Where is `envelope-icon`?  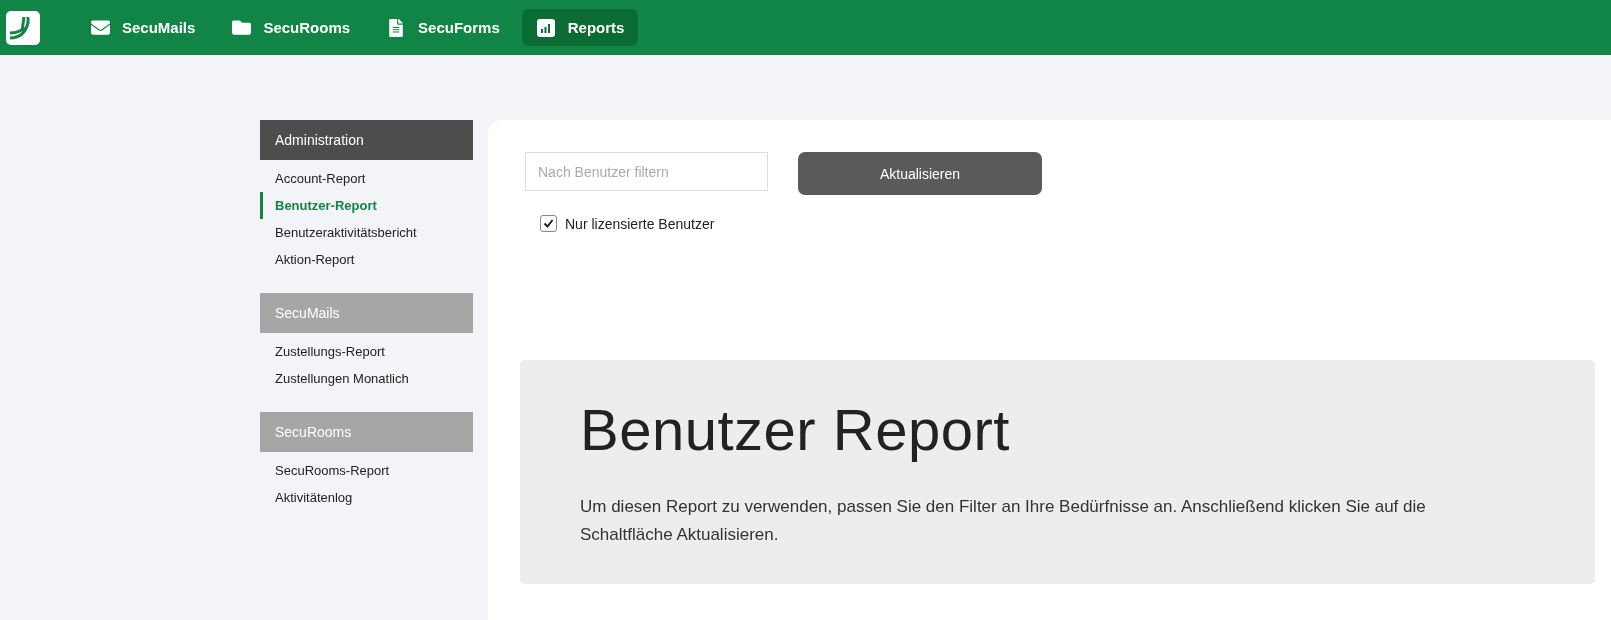
envelope-icon is located at coordinates (100, 27).